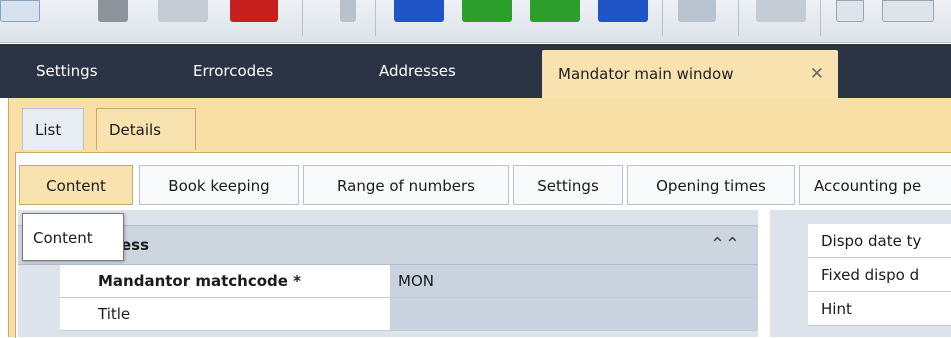 This screenshot has height=338, width=951. I want to click on blue2-icon, so click(623, 11).